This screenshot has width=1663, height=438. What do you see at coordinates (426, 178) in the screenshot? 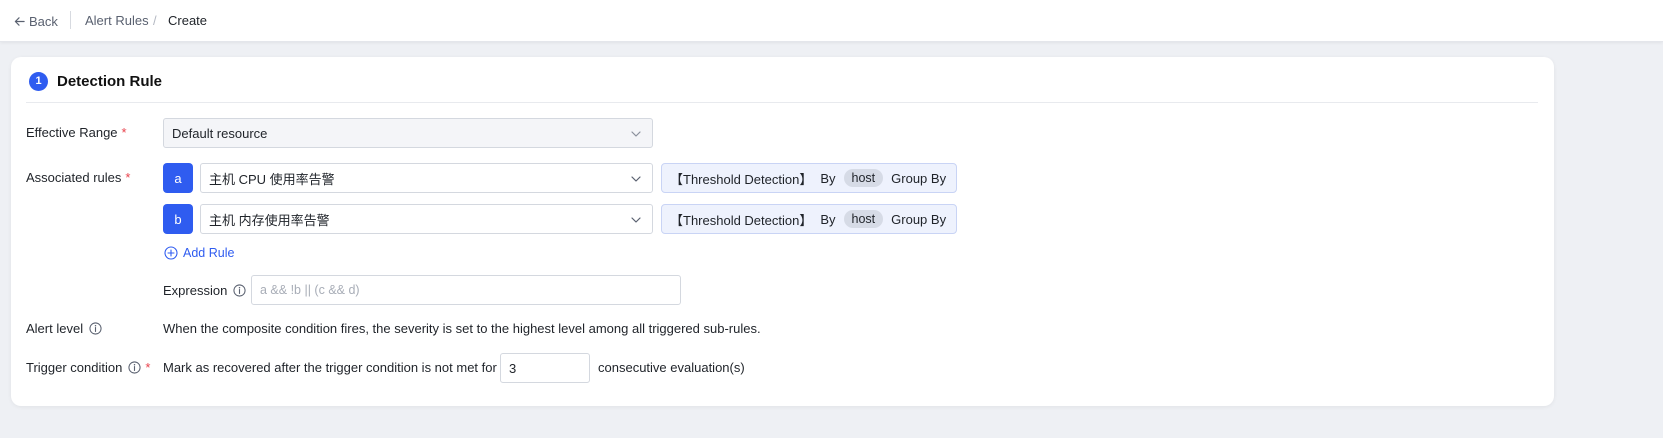
I see `rule-select-a: 主机 CPU 使用率告警` at bounding box center [426, 178].